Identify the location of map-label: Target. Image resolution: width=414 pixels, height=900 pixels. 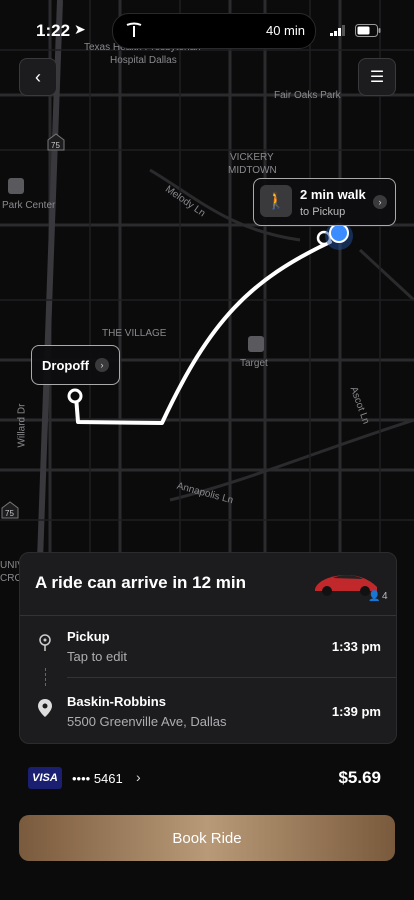
(254, 363).